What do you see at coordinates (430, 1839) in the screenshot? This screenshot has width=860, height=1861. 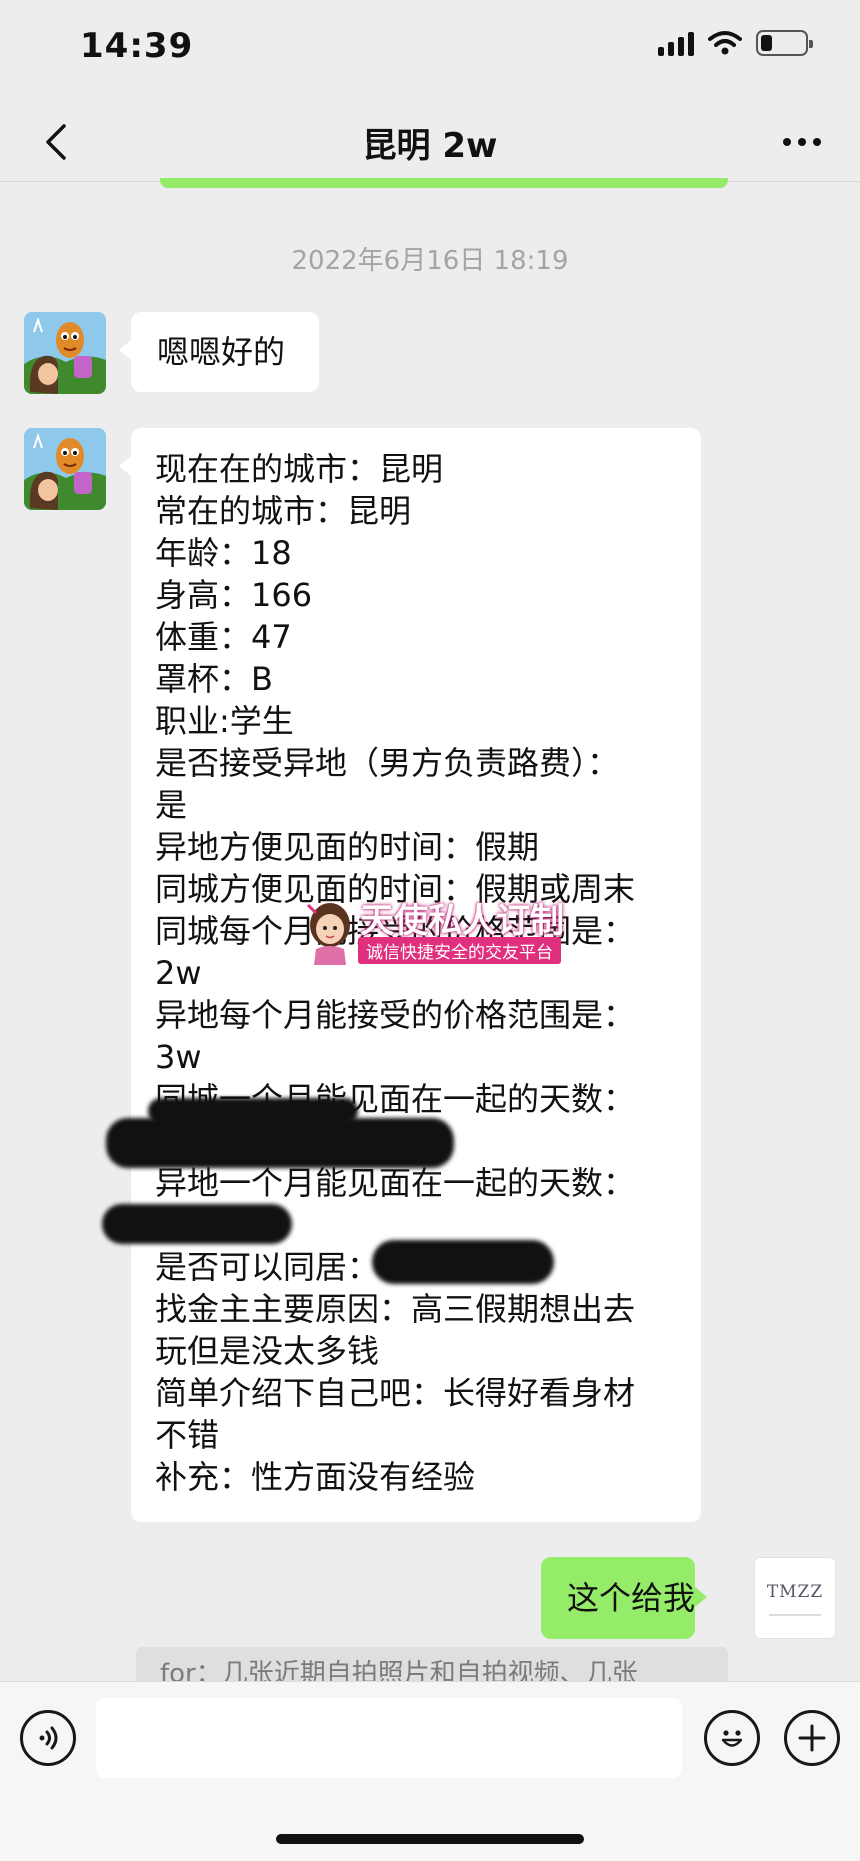 I see `home-indicator` at bounding box center [430, 1839].